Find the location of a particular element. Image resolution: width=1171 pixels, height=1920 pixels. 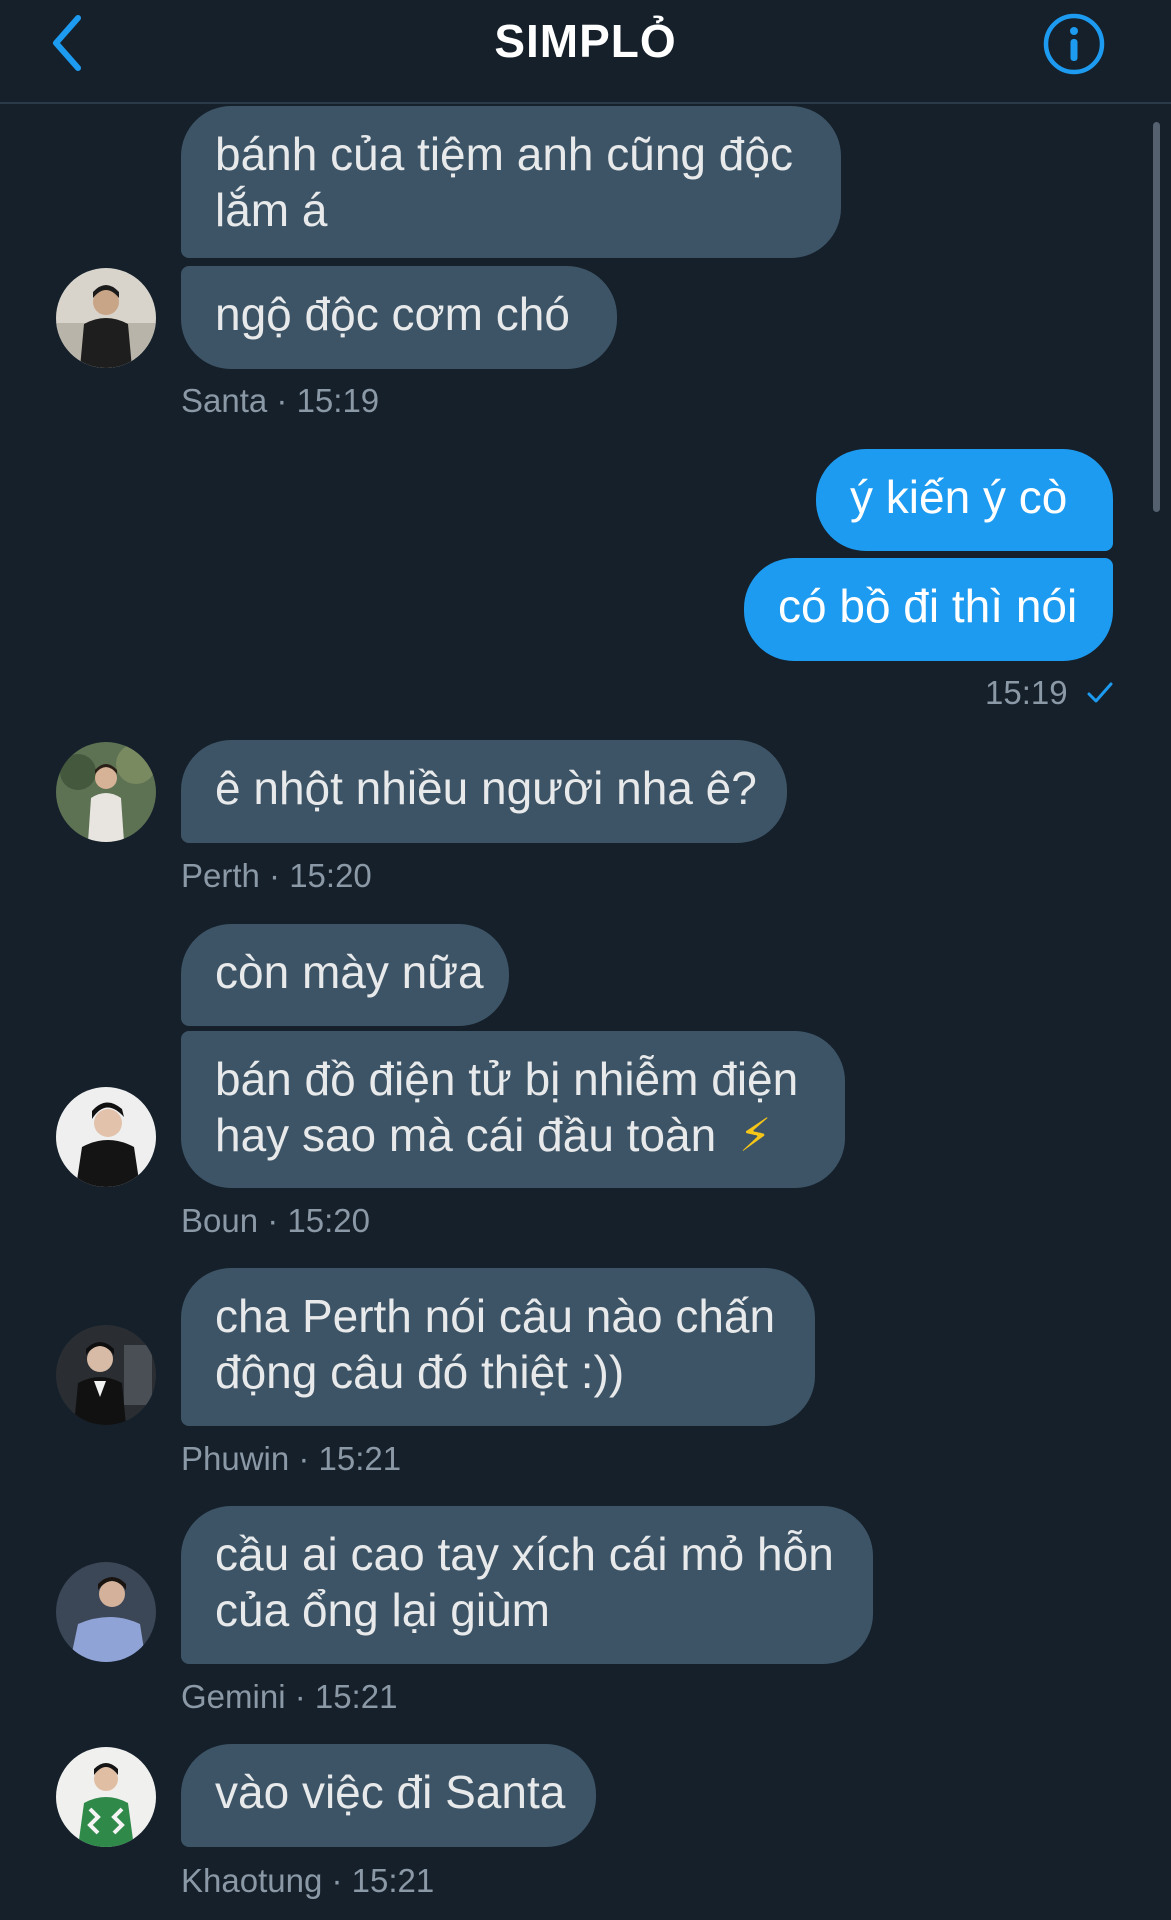

message-text: còn mày nữa is located at coordinates (349, 972).